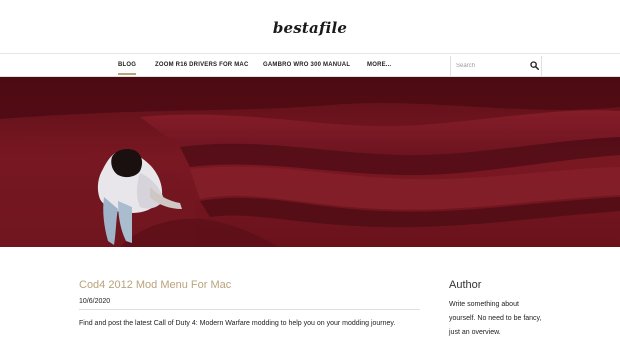 The width and height of the screenshot is (620, 343). What do you see at coordinates (201, 65) in the screenshot?
I see `nav-item-zoom-r16-drivers: ZOOM R16 DRIVERS FOR MAC` at bounding box center [201, 65].